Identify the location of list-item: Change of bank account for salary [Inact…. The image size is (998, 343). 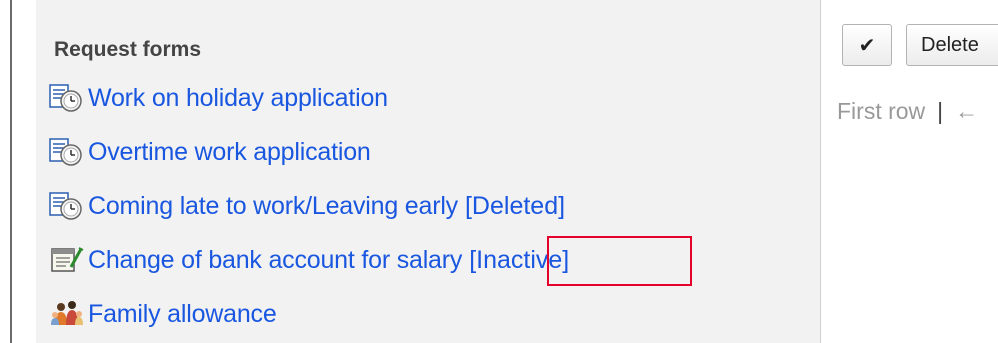
(308, 260).